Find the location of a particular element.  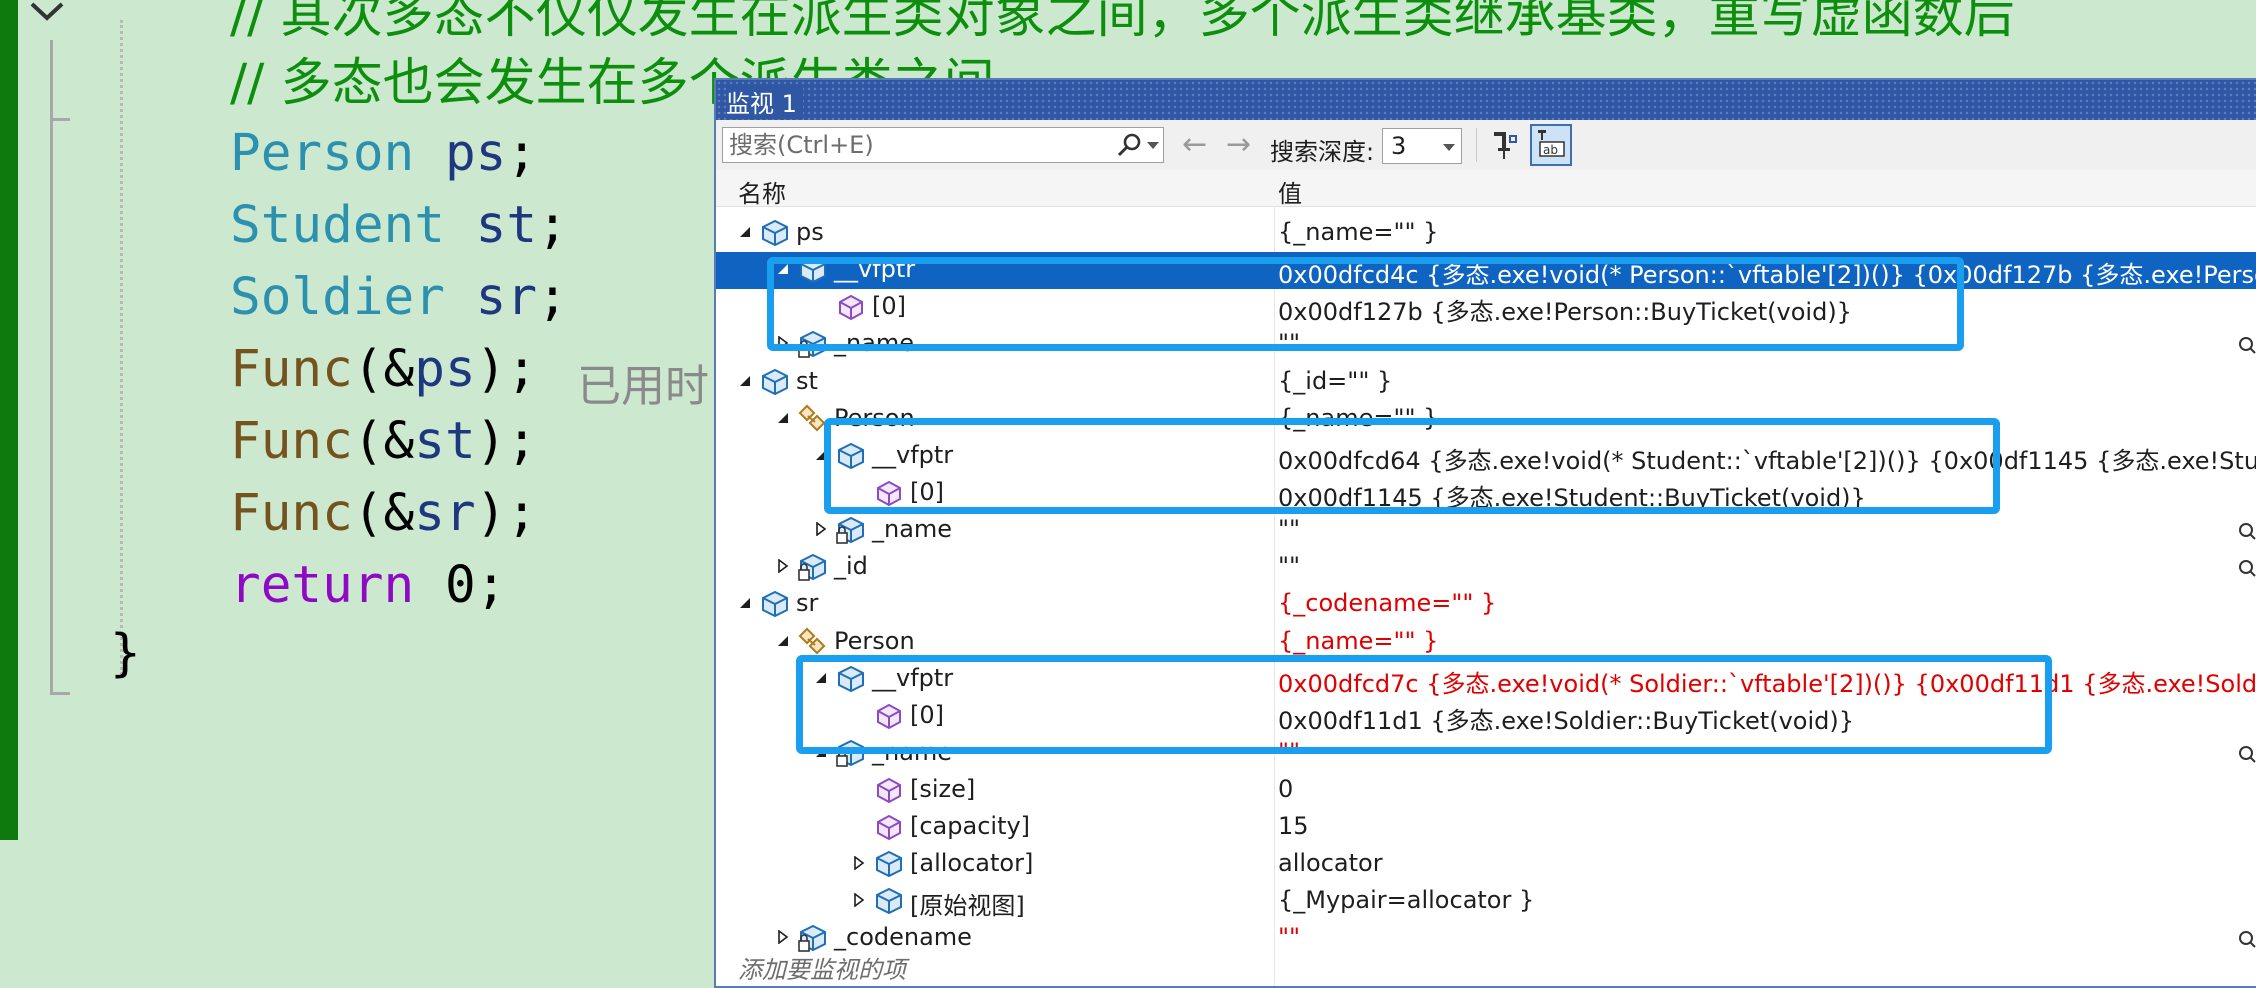

add-watch-item: 添加要监视的项 is located at coordinates (822, 967).